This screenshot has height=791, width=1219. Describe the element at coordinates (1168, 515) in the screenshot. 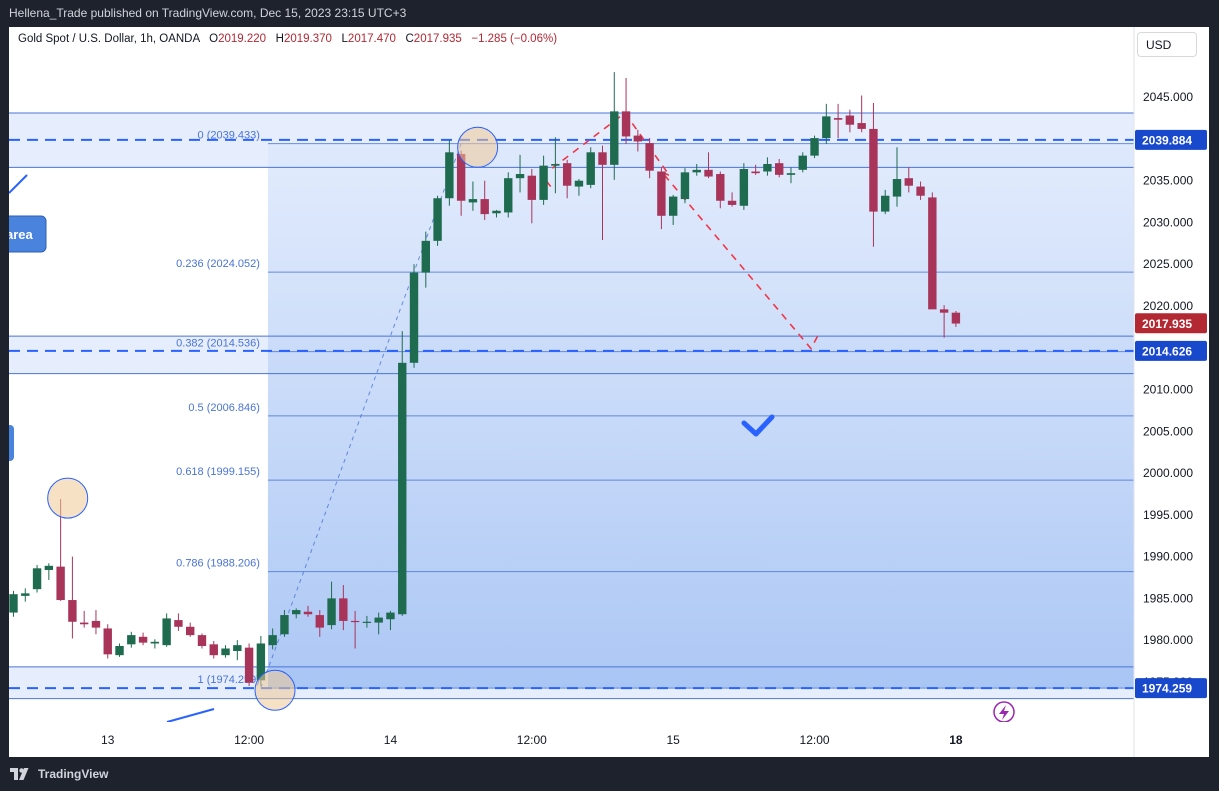

I see `price-tick-label: 1995.000` at that location.